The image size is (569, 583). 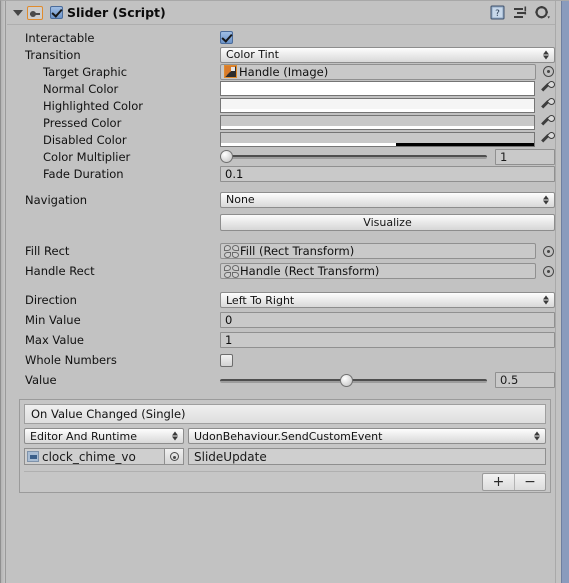 What do you see at coordinates (281, 13) in the screenshot?
I see `component-header: Slider (Script) ?` at bounding box center [281, 13].